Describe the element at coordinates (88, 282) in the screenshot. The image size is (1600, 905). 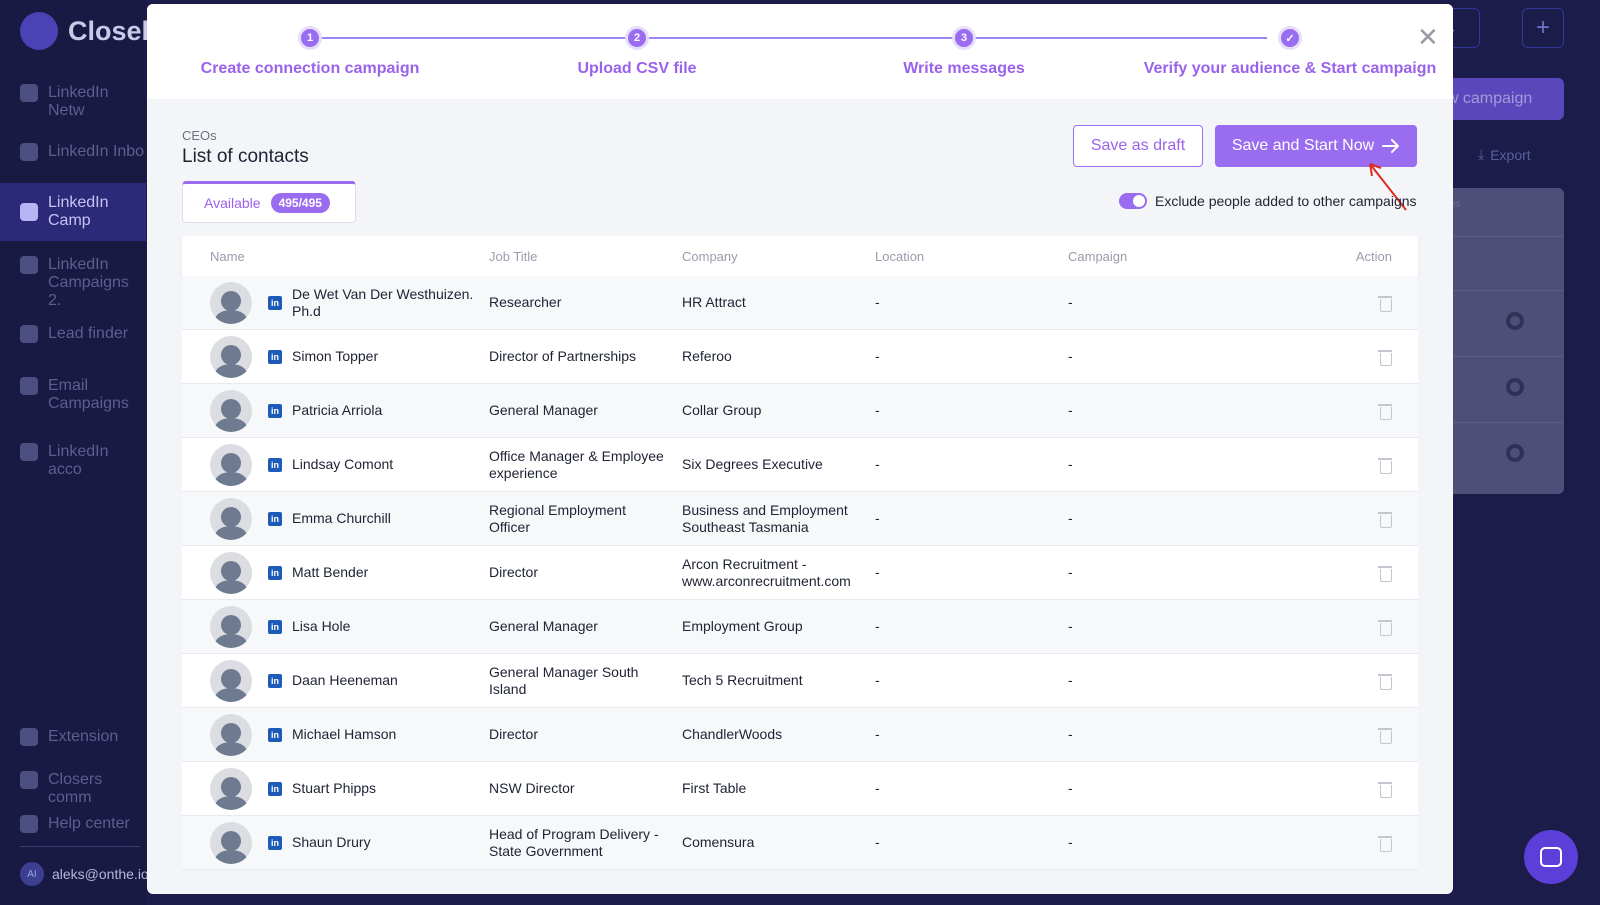
I see `sidebar-item-label: LinkedIn Campaigns 2.` at that location.